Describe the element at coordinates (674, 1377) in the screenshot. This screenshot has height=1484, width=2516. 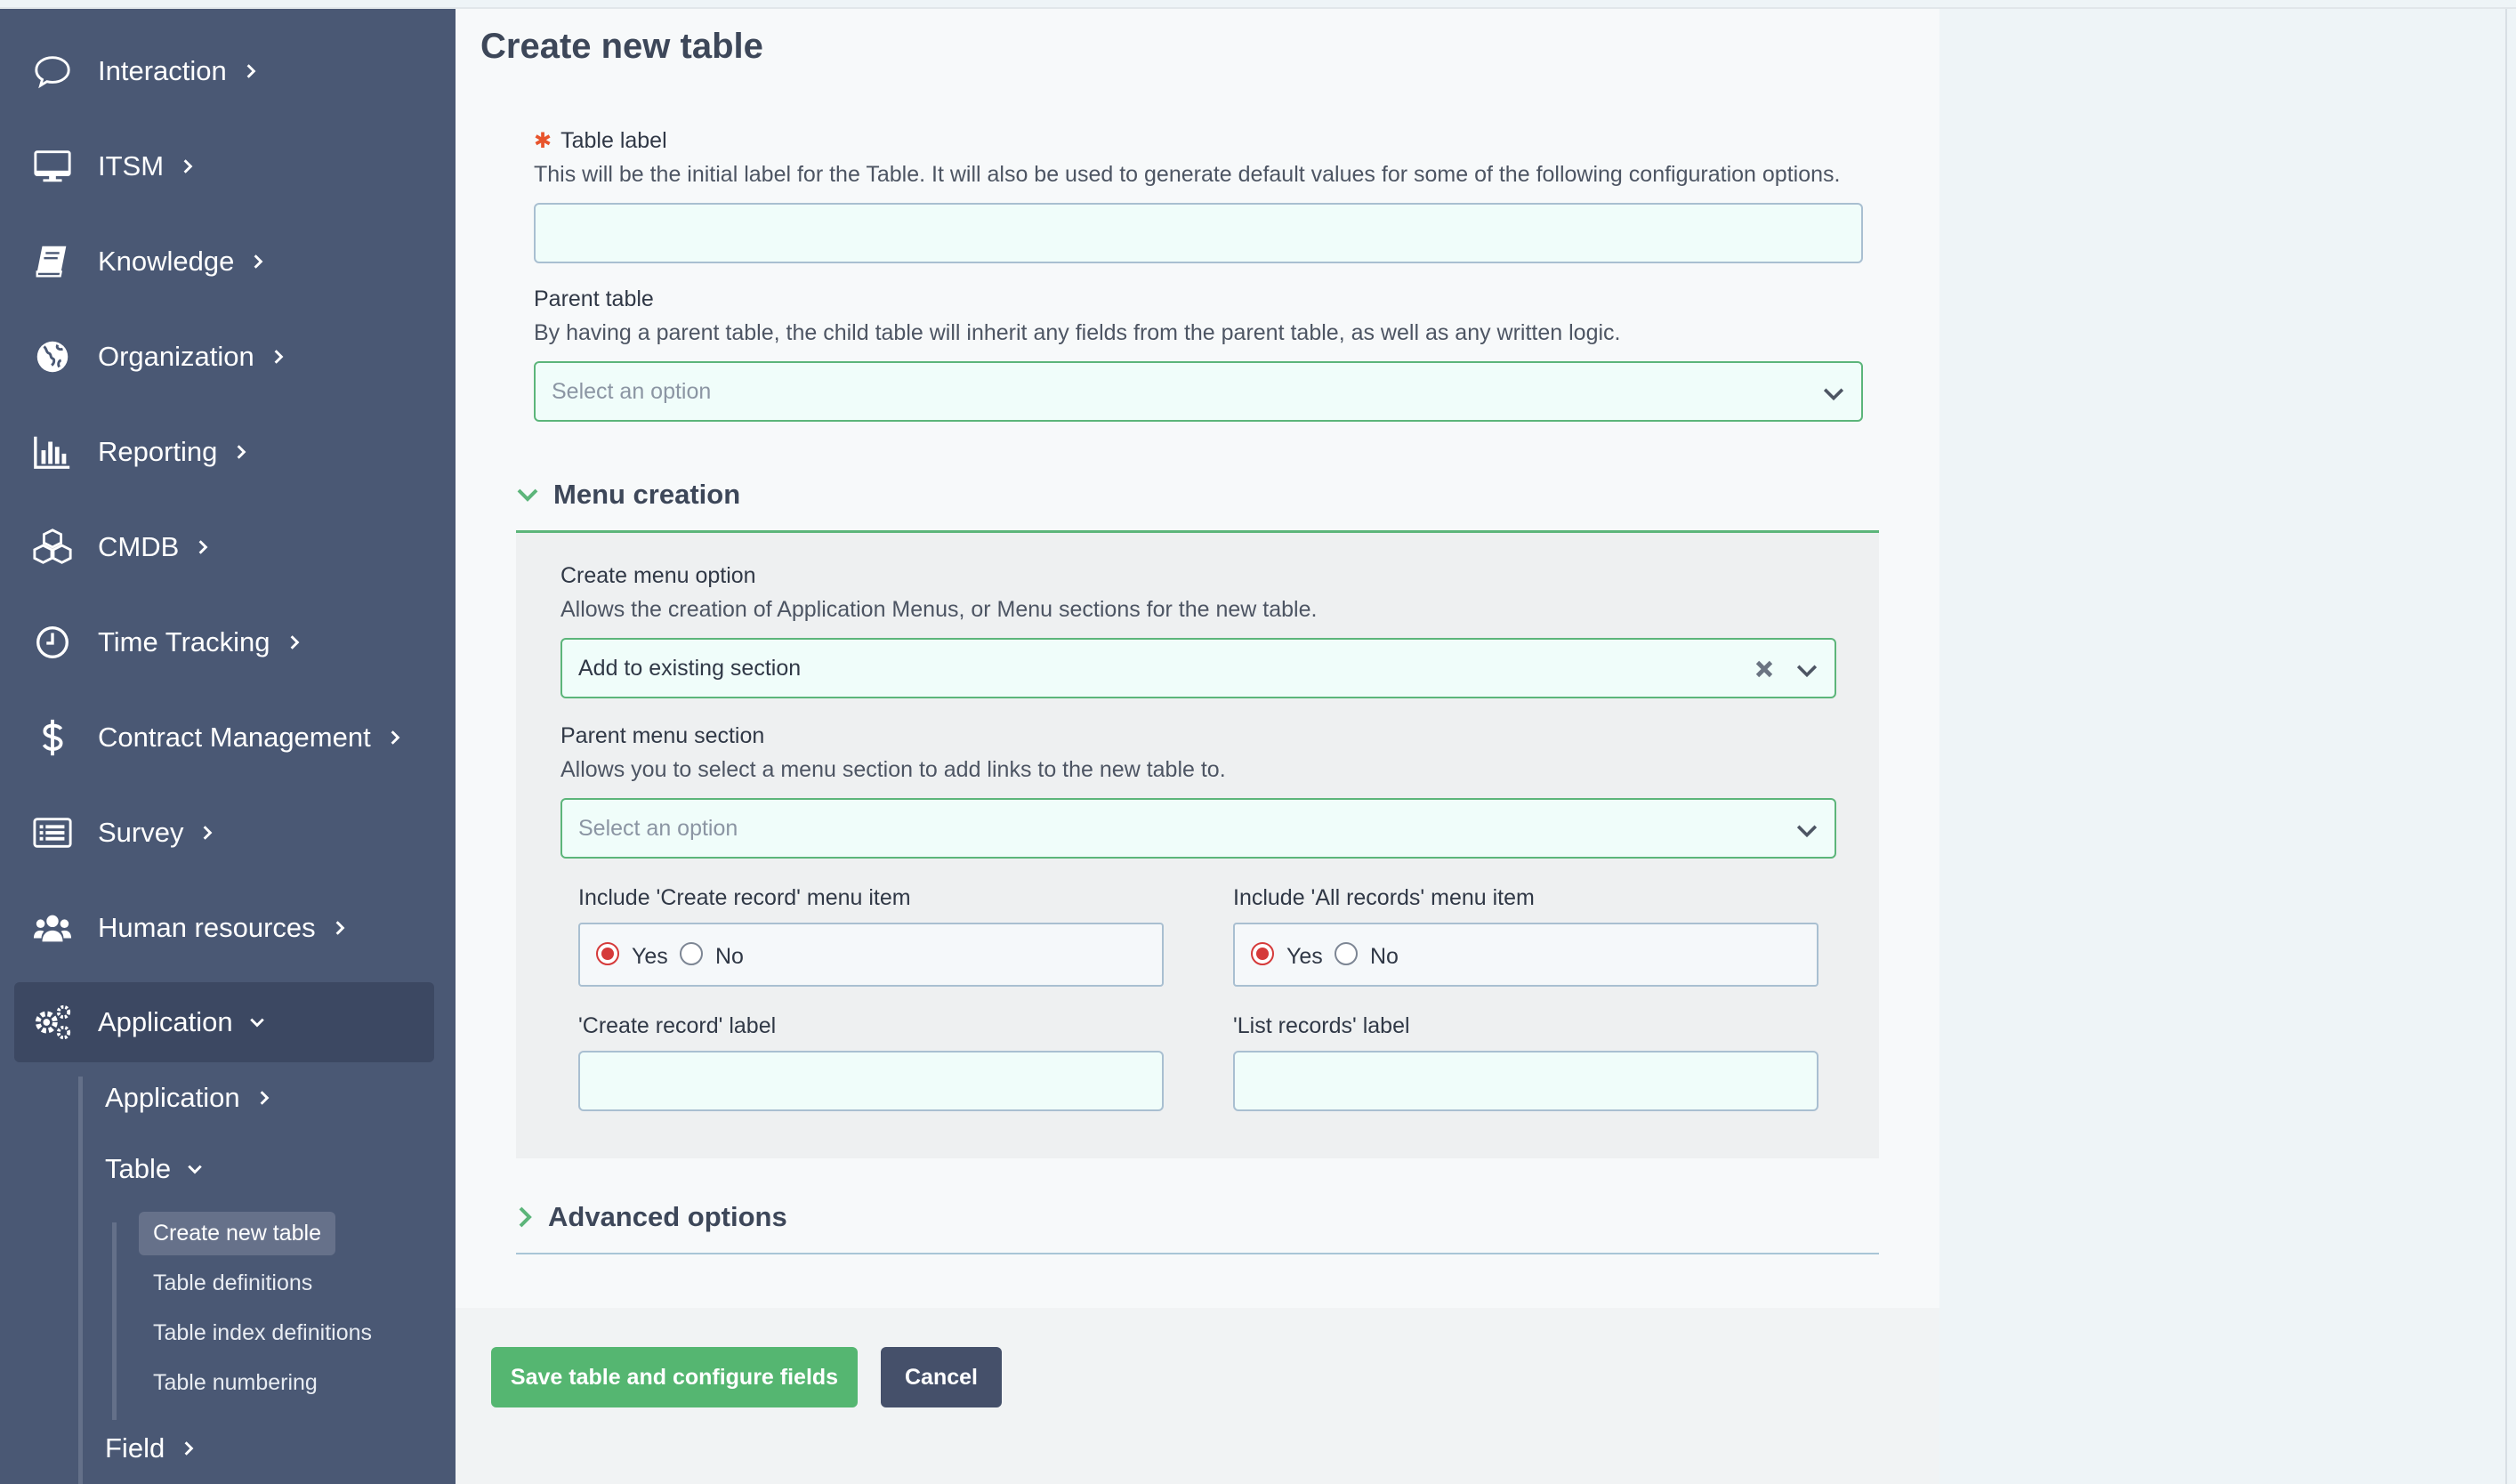
I see `save-table-button: Save table and configure fields` at that location.